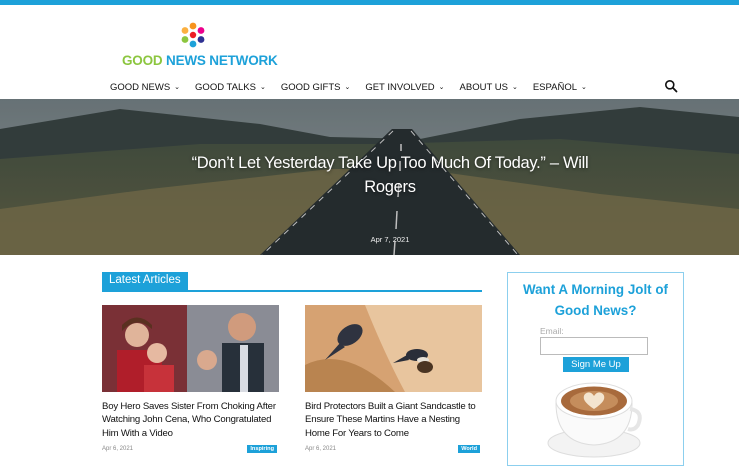 Image resolution: width=739 pixels, height=475 pixels. I want to click on kids-photo-image, so click(190, 348).